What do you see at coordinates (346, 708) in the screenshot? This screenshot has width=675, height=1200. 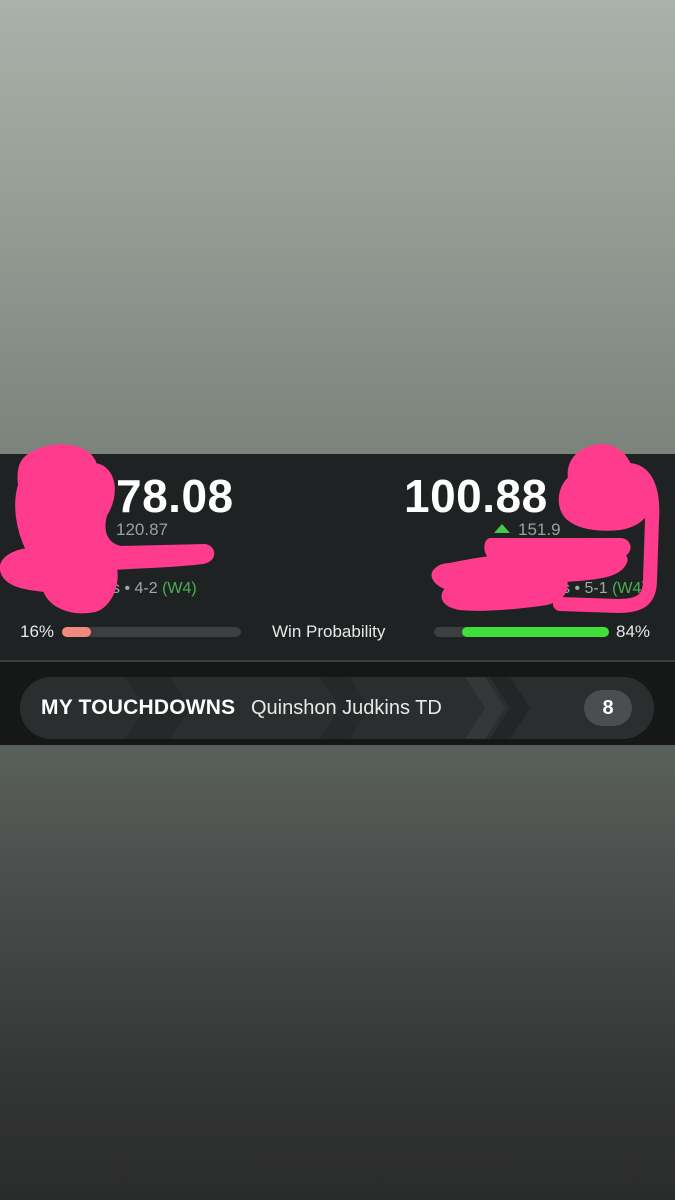 I see `touchdown-latest: Quinshon Judkins TD` at bounding box center [346, 708].